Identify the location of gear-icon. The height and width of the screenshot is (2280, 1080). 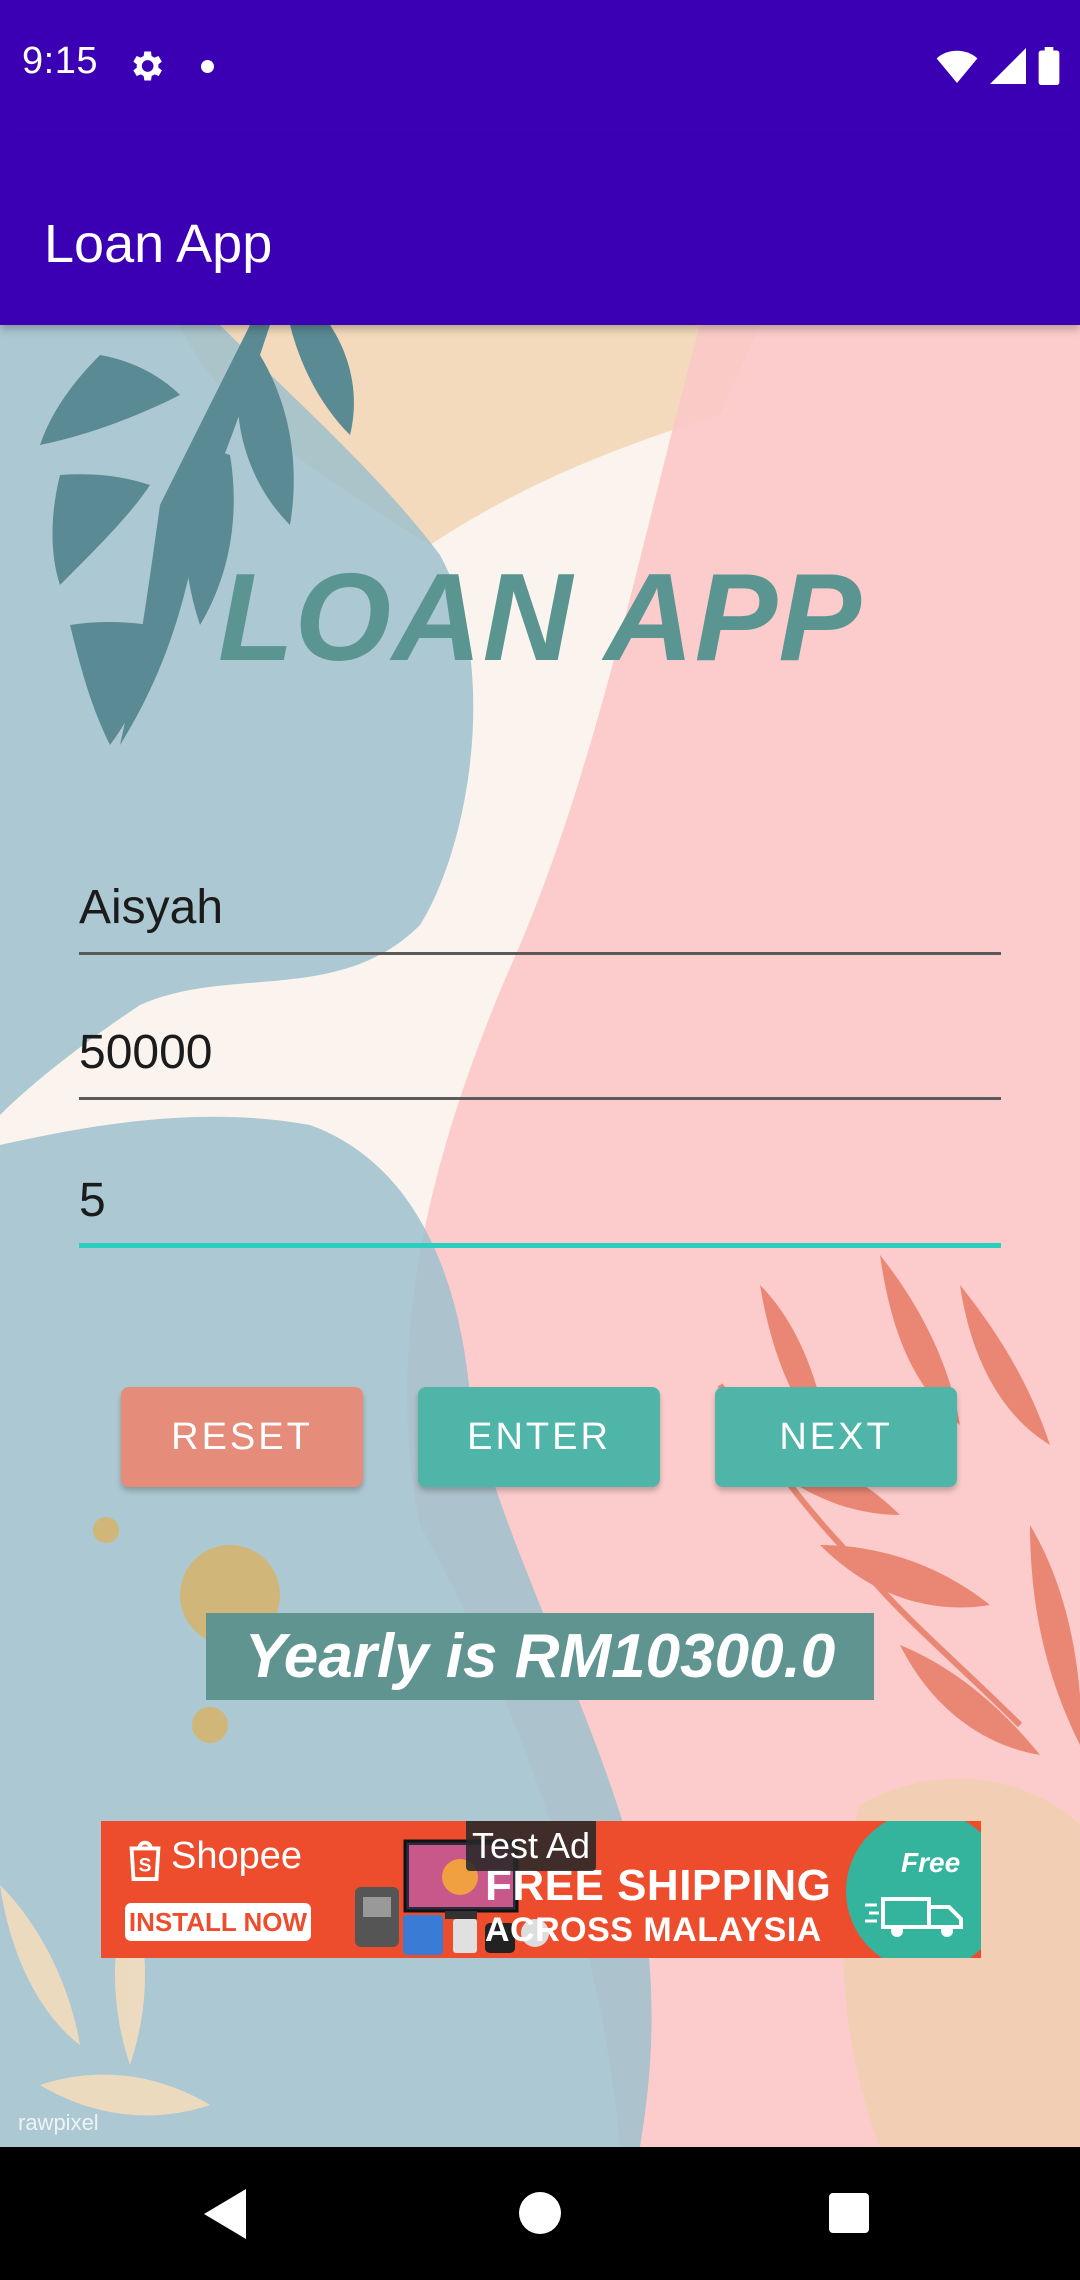
(147, 66).